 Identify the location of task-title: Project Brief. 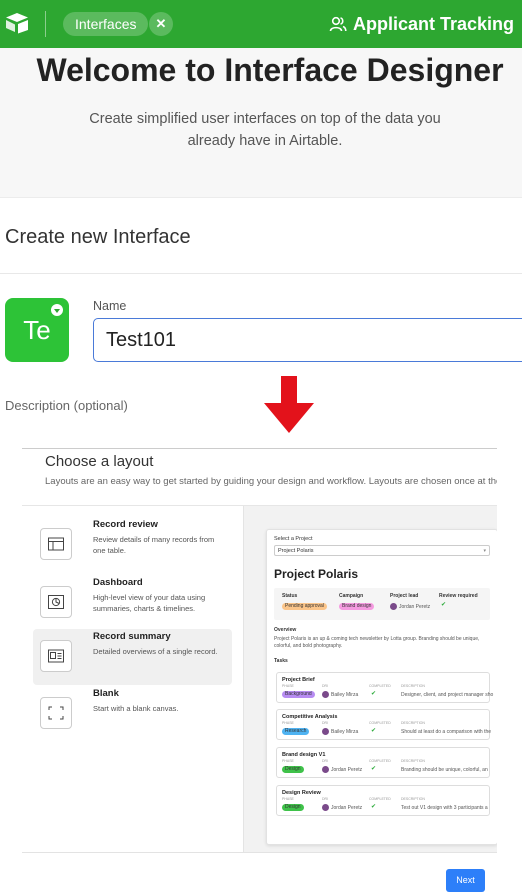
(298, 680).